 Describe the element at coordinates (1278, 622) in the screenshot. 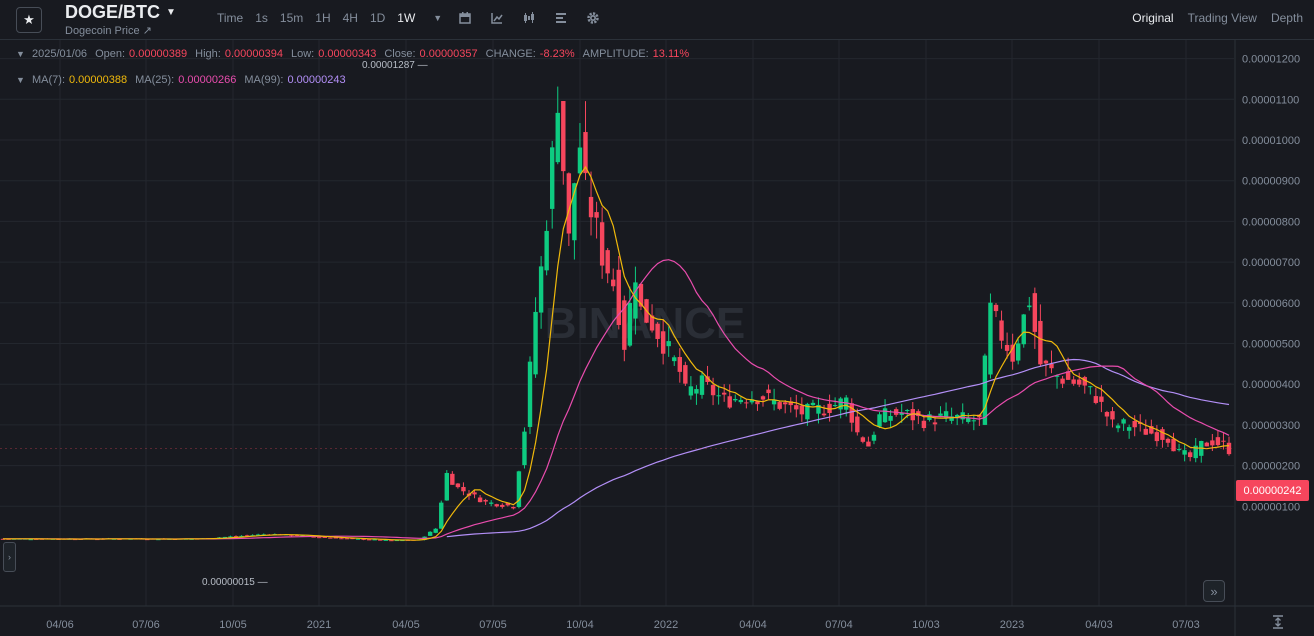

I see `fit-axis-icon` at that location.